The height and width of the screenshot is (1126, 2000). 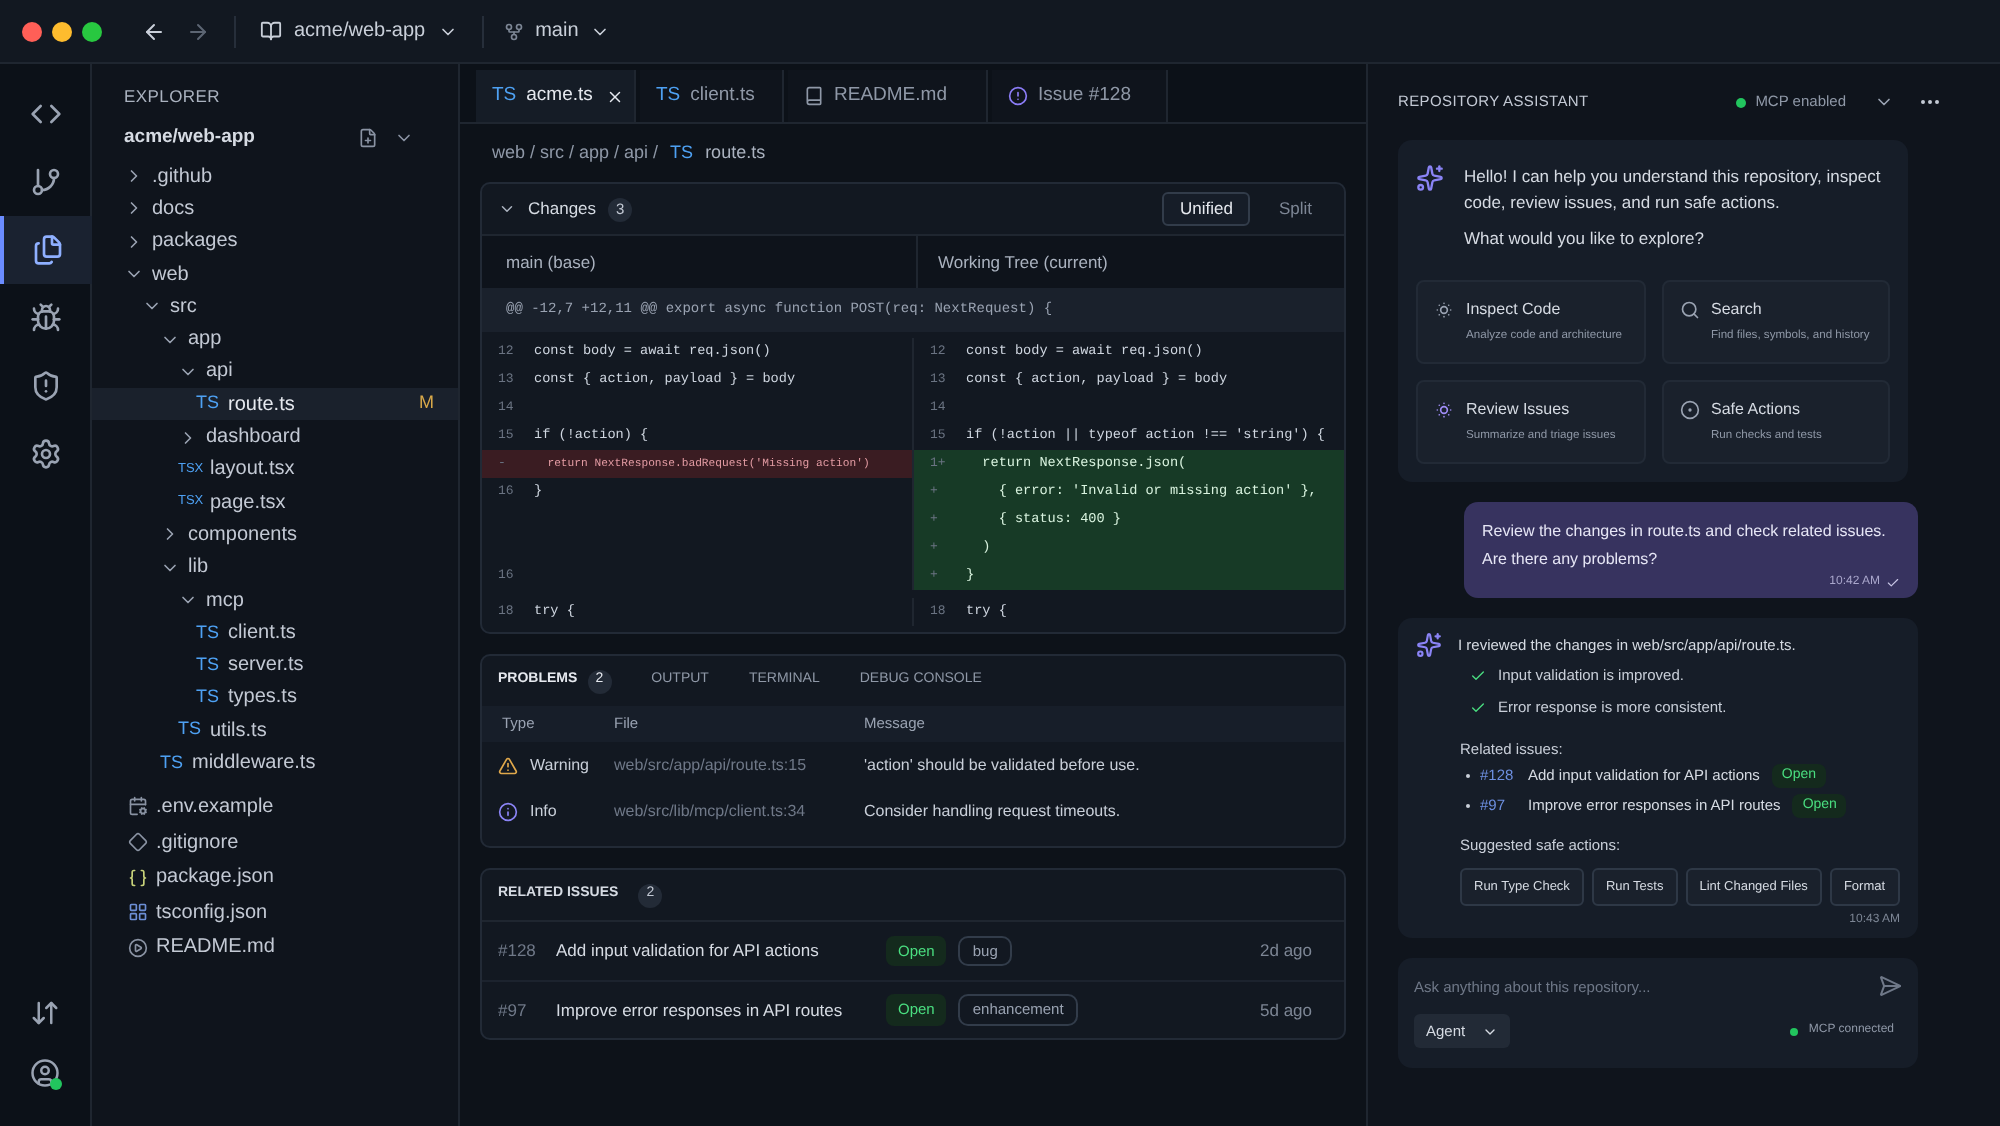 I want to click on folder-name: packages, so click(x=195, y=242).